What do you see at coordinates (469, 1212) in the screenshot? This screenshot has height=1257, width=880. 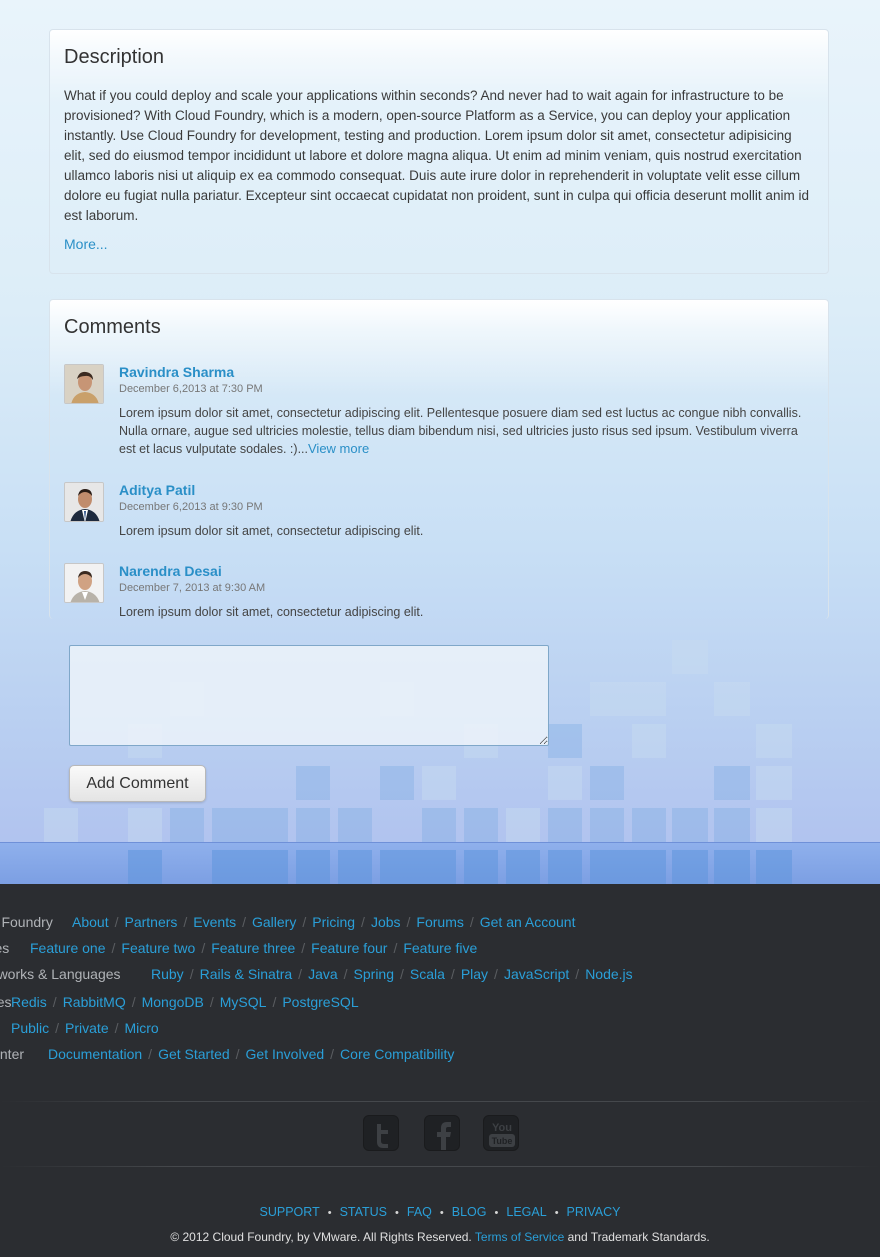 I see `footer-bottom-link: BLOG` at bounding box center [469, 1212].